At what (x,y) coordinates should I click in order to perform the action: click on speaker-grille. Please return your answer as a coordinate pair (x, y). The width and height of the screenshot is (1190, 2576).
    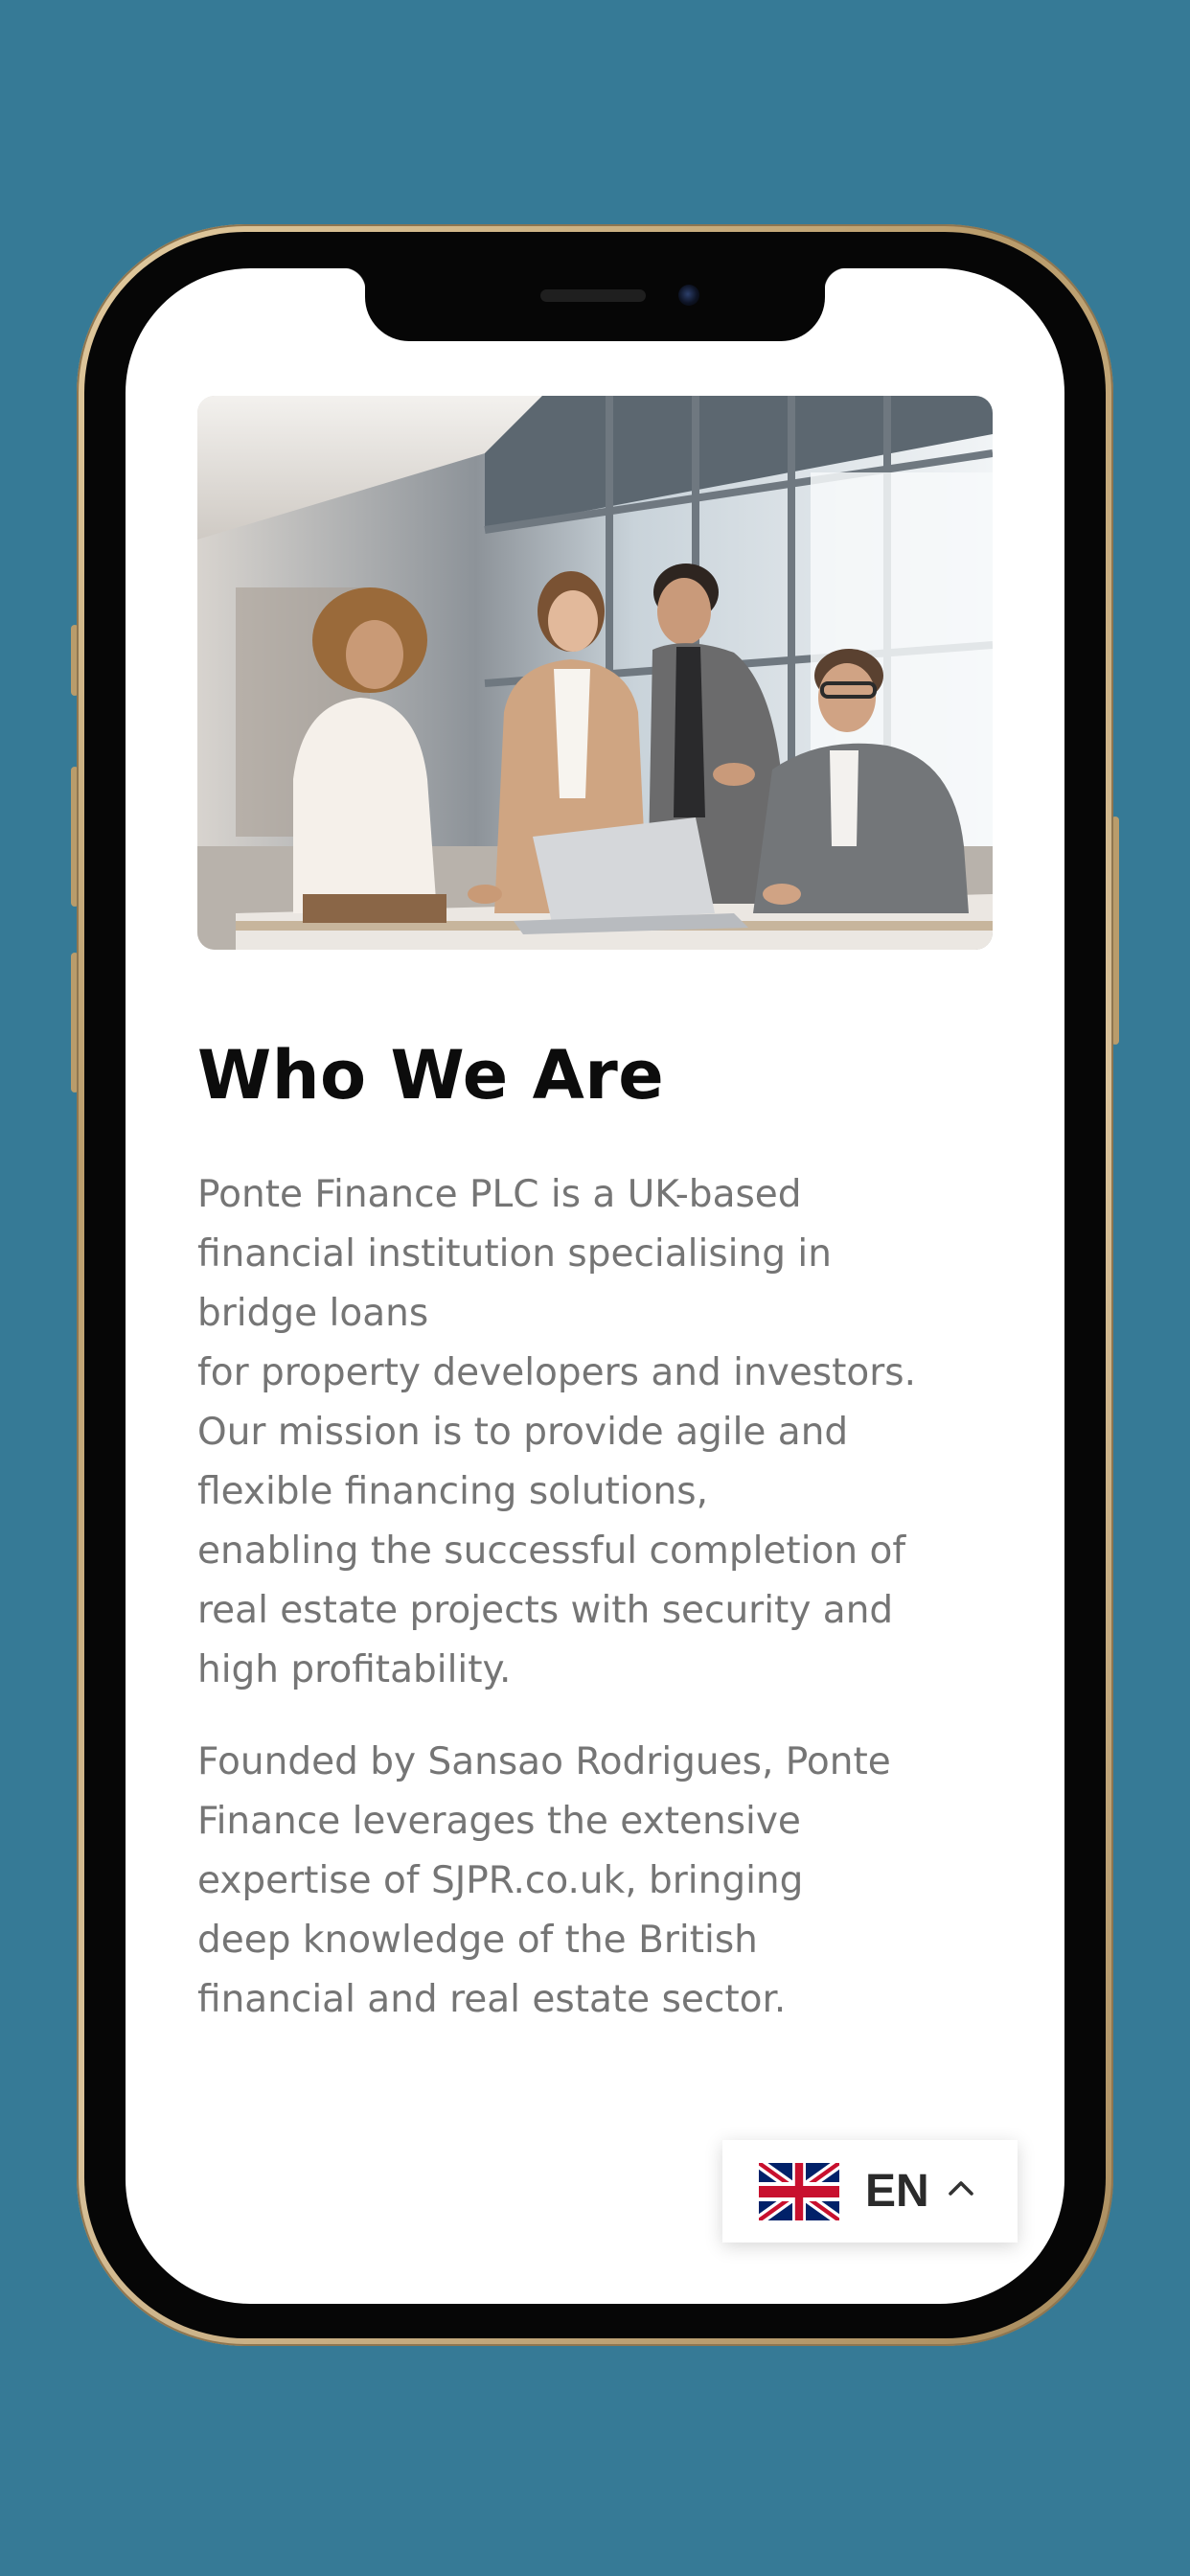
    Looking at the image, I should click on (593, 295).